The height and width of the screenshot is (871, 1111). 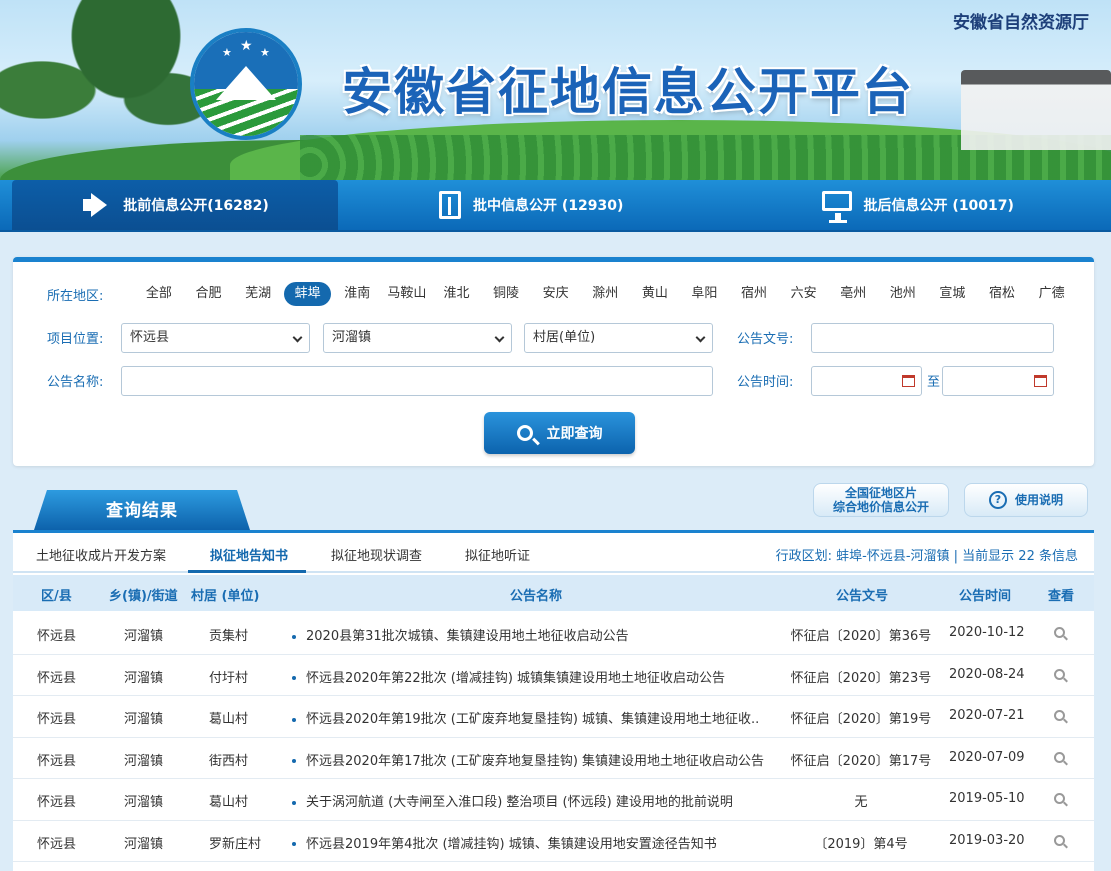 What do you see at coordinates (229, 678) in the screenshot?
I see `cell-village: 付圩村` at bounding box center [229, 678].